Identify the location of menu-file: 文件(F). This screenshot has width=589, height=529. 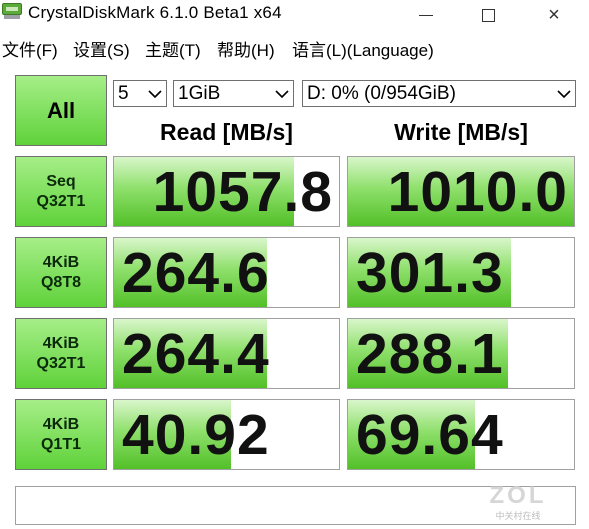
(30, 48).